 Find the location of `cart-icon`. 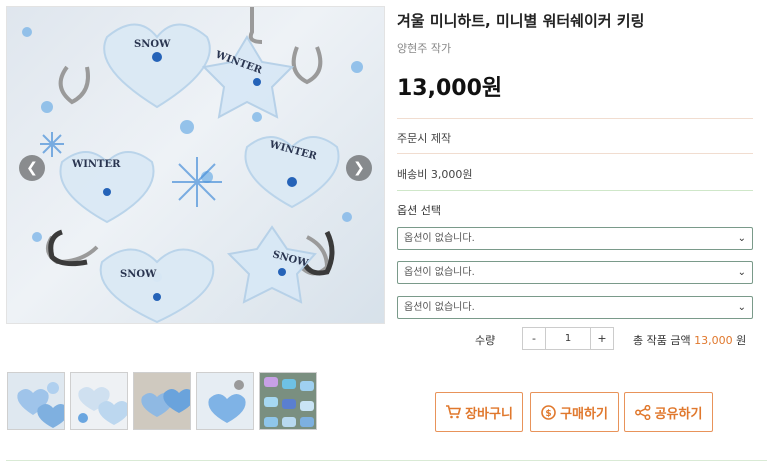

cart-icon is located at coordinates (454, 412).